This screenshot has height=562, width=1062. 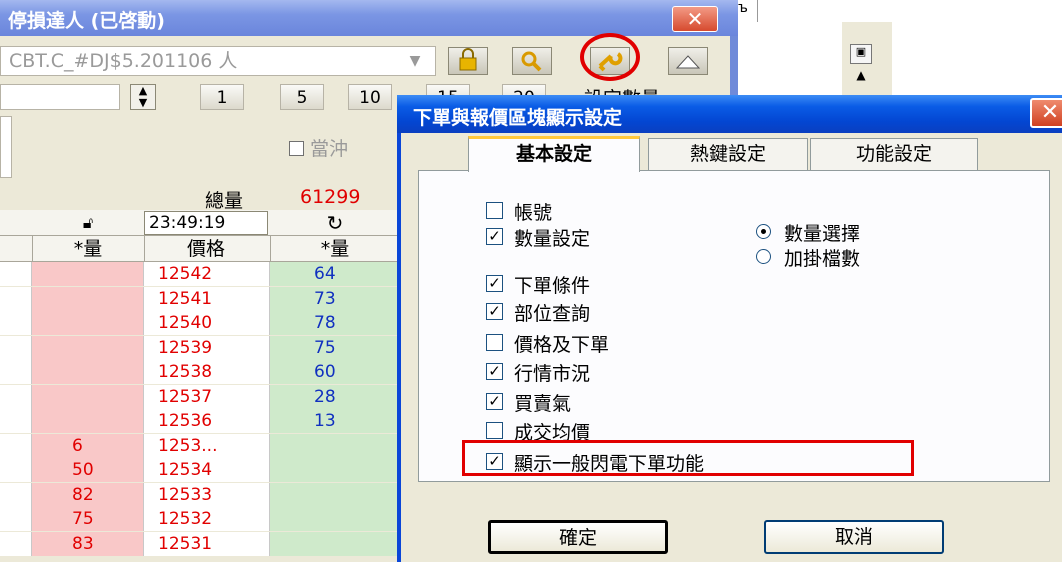 What do you see at coordinates (518, 118) in the screenshot?
I see `dialog-title: 下單與報價區塊顯示設定` at bounding box center [518, 118].